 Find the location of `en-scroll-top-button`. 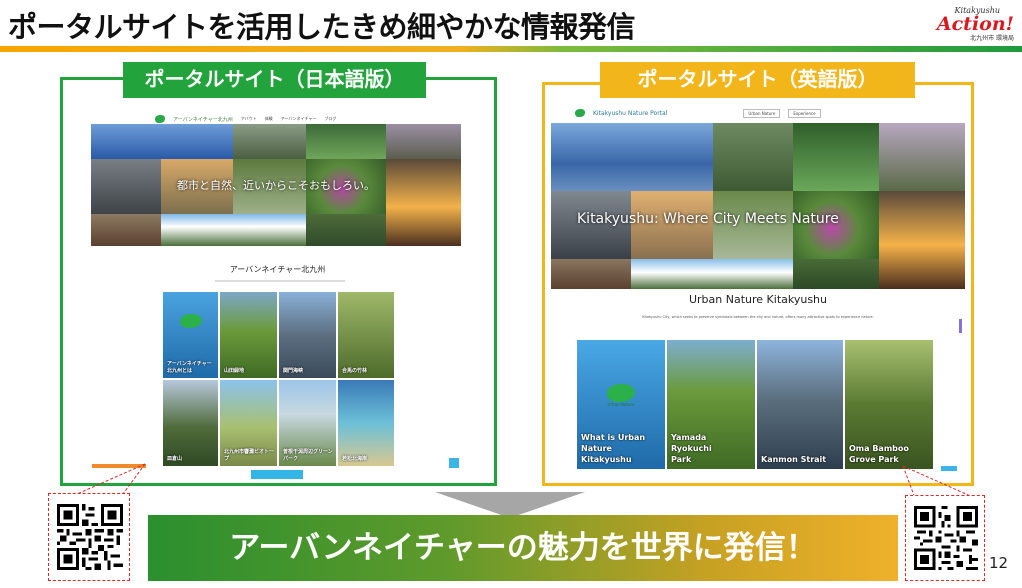

en-scroll-top-button is located at coordinates (949, 468).